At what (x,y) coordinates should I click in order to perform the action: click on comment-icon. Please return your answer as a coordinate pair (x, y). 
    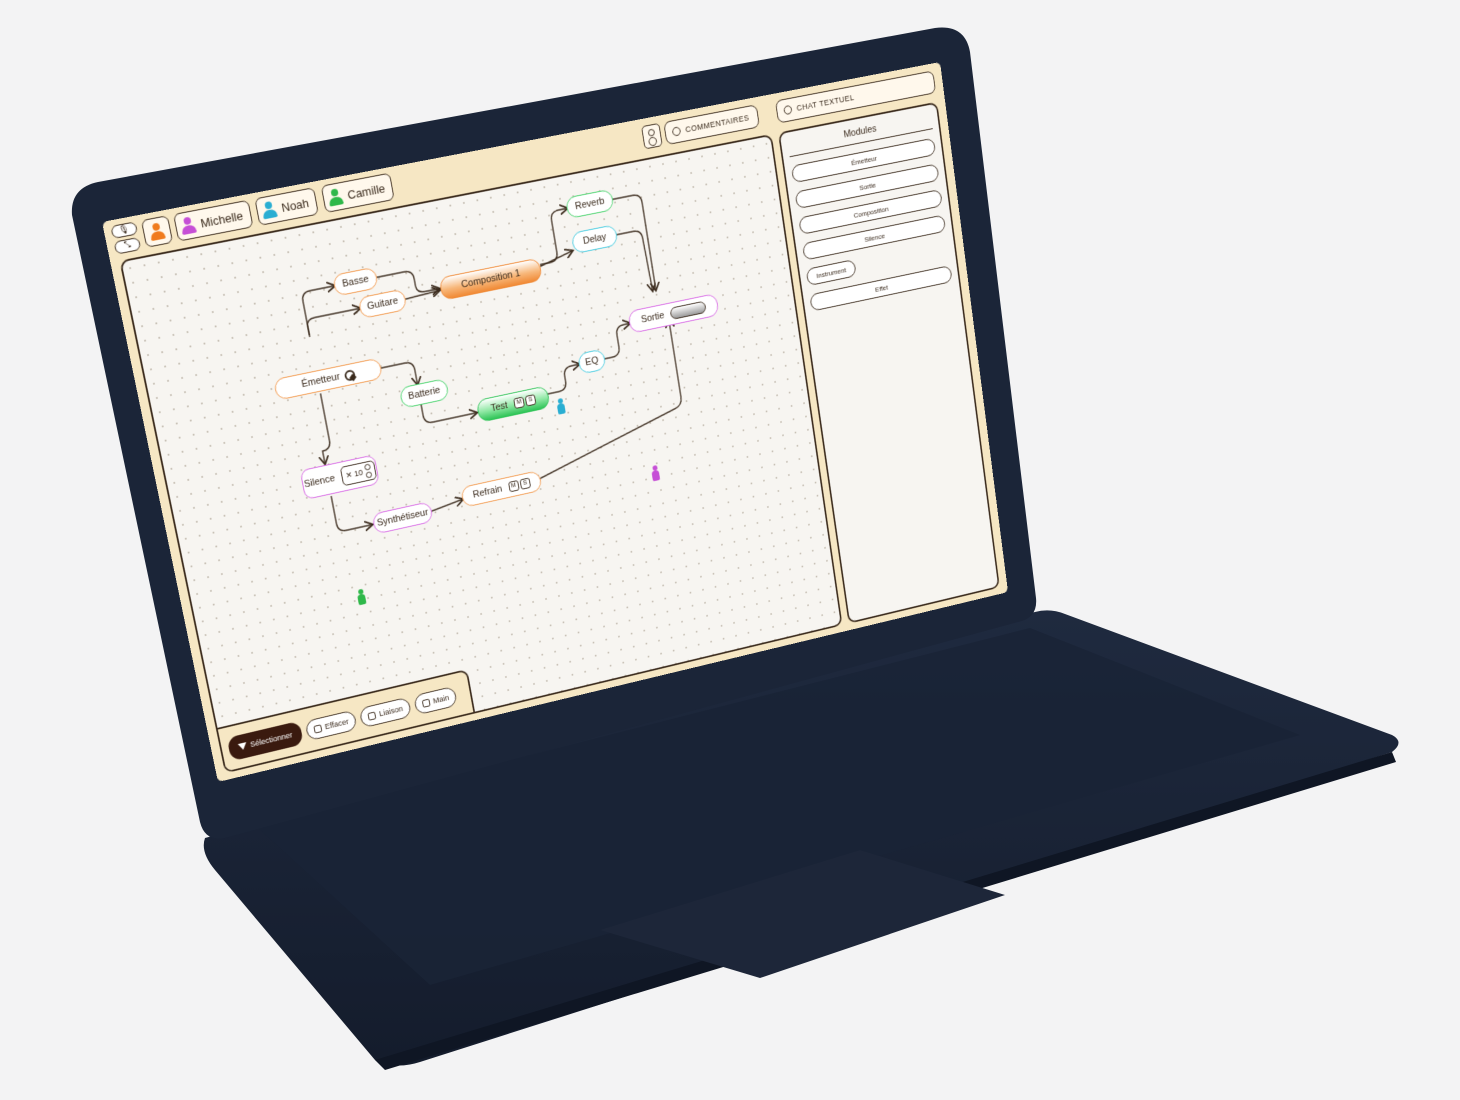
    Looking at the image, I should click on (676, 131).